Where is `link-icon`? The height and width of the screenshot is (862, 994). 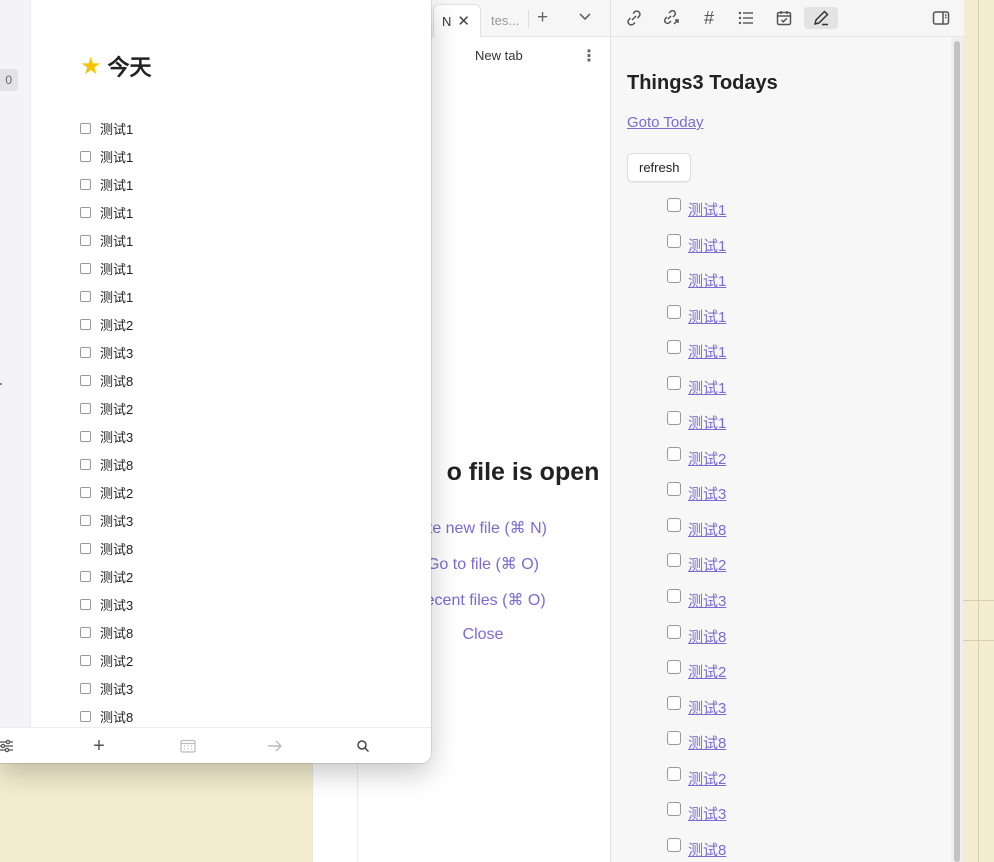
link-icon is located at coordinates (634, 18).